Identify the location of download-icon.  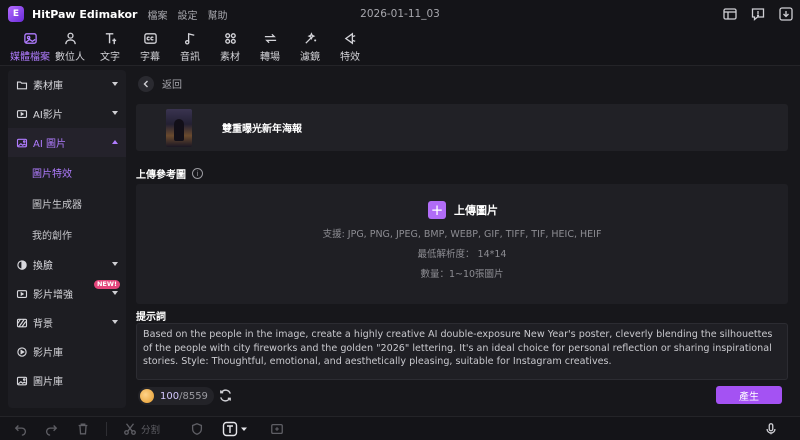
(786, 14).